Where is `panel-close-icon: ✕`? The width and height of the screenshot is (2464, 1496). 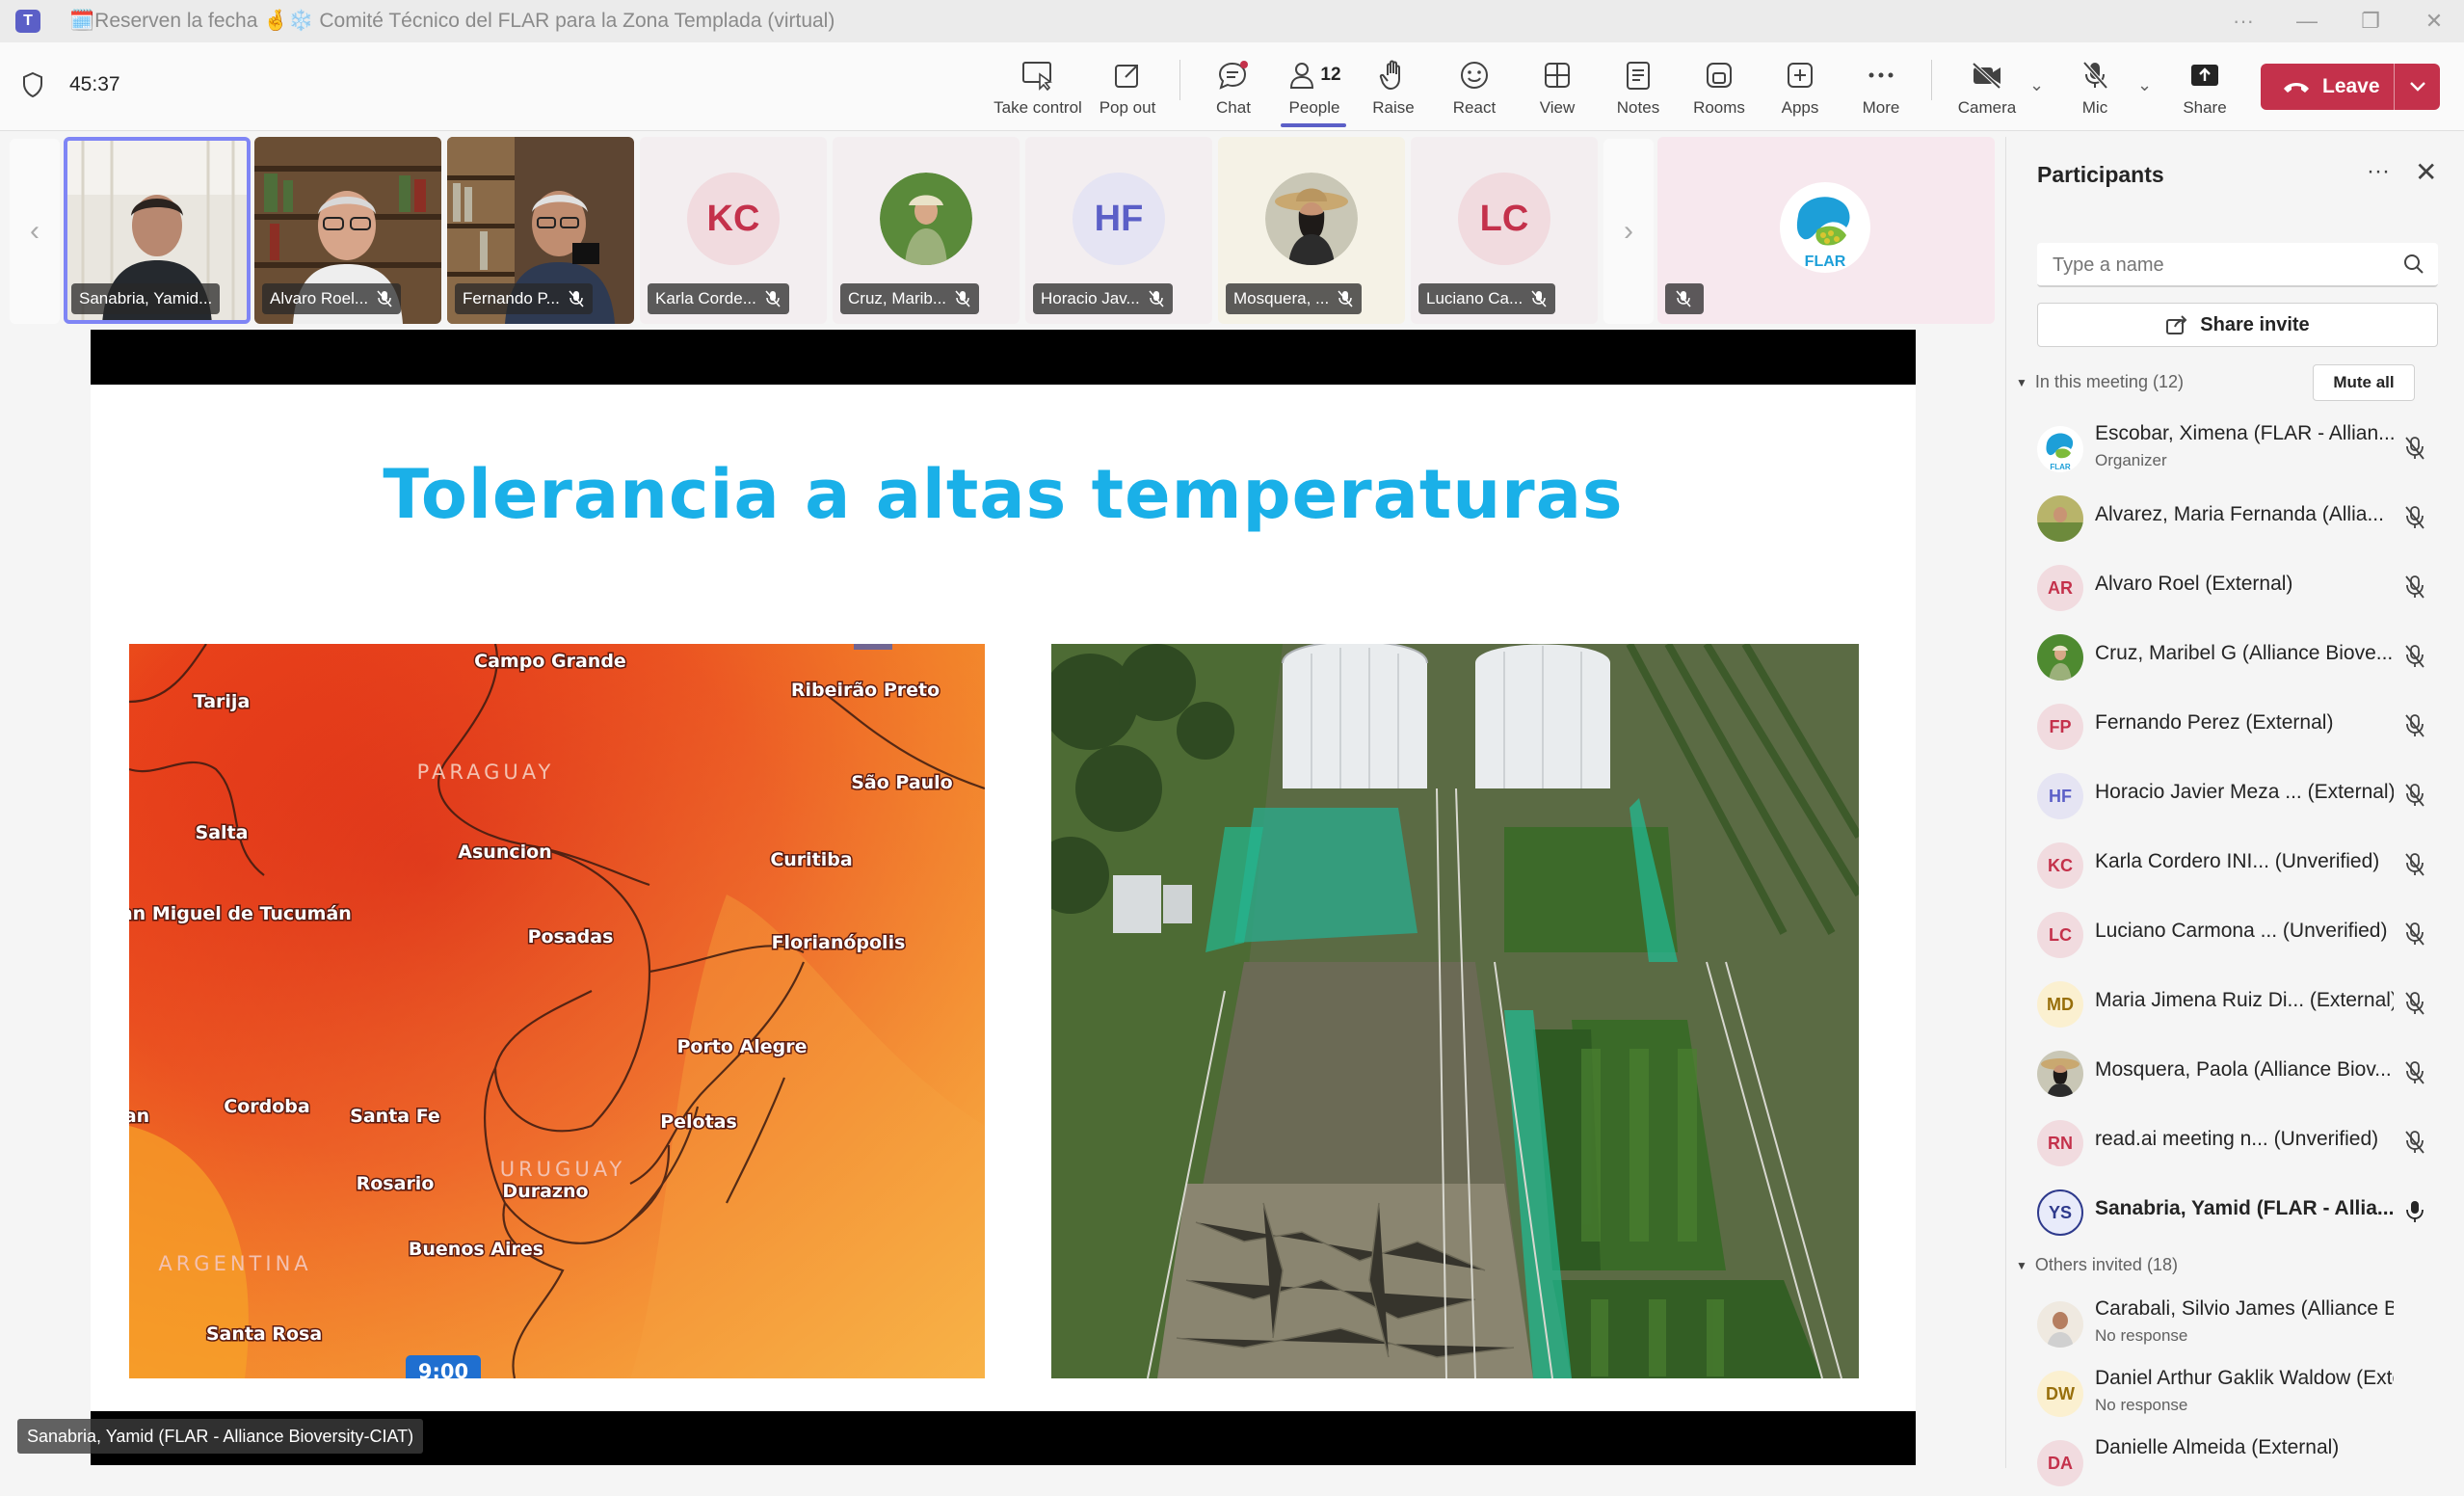
panel-close-icon: ✕ is located at coordinates (2426, 172).